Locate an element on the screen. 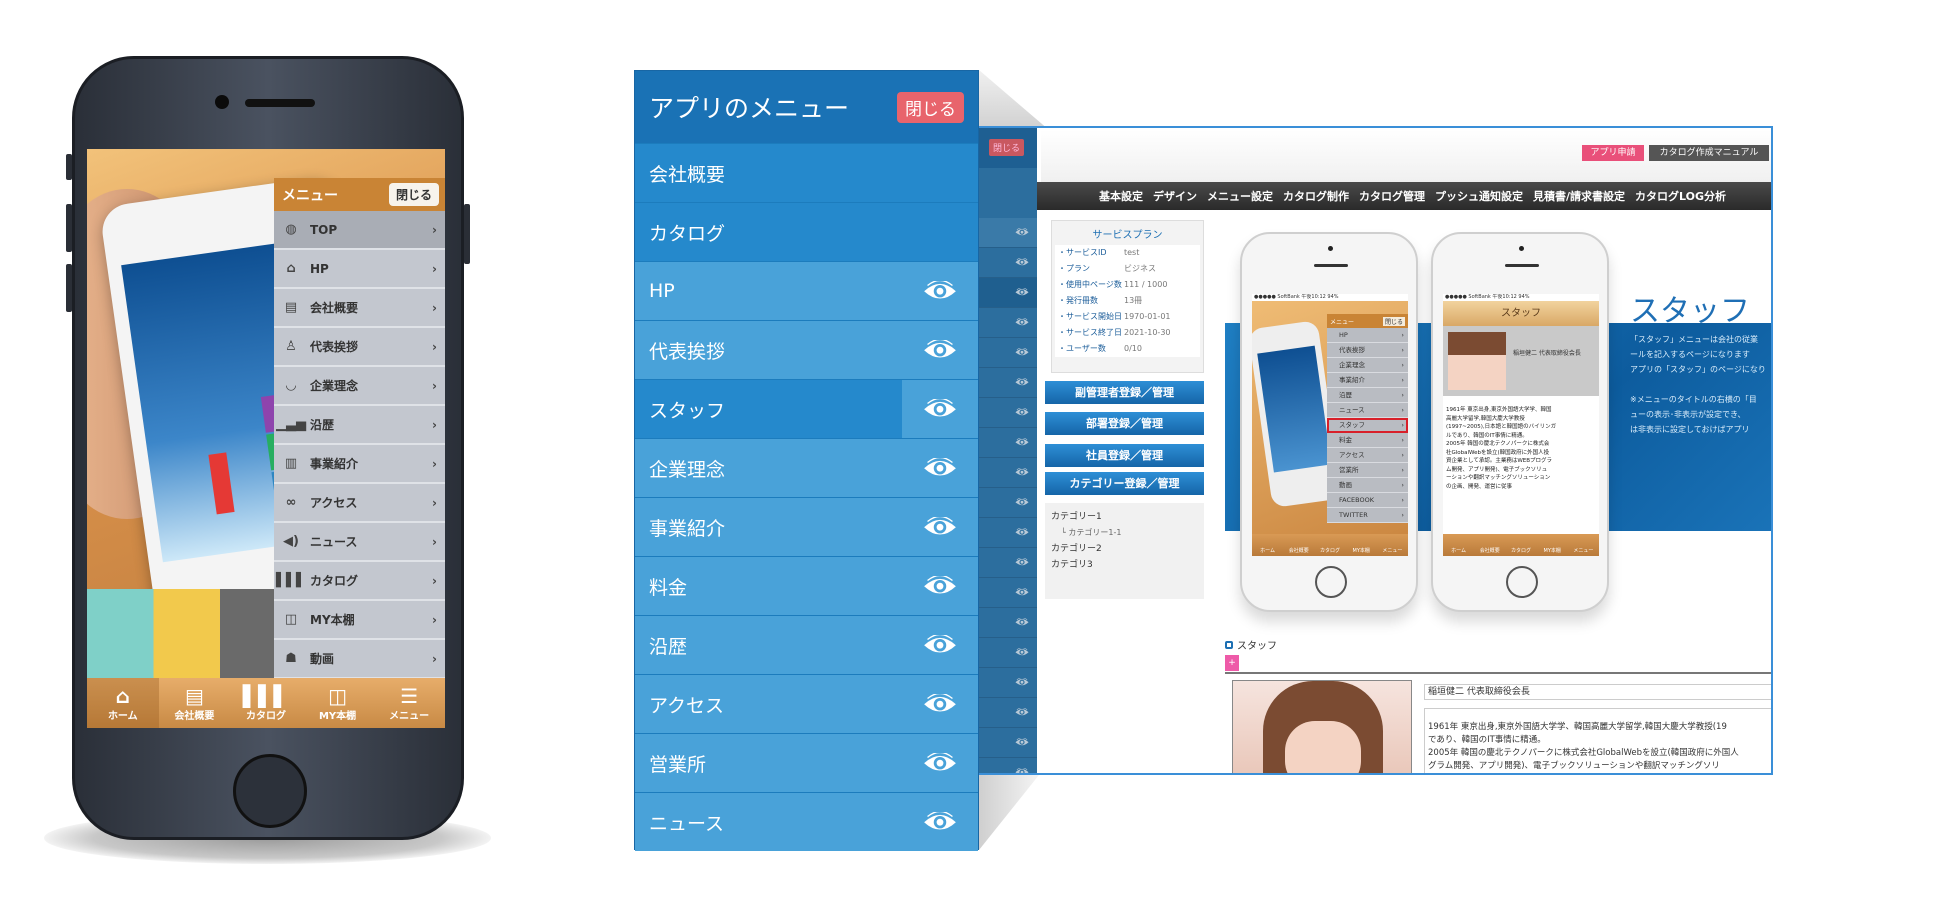  app-menu-item: 代表挨拶 is located at coordinates (806, 349).